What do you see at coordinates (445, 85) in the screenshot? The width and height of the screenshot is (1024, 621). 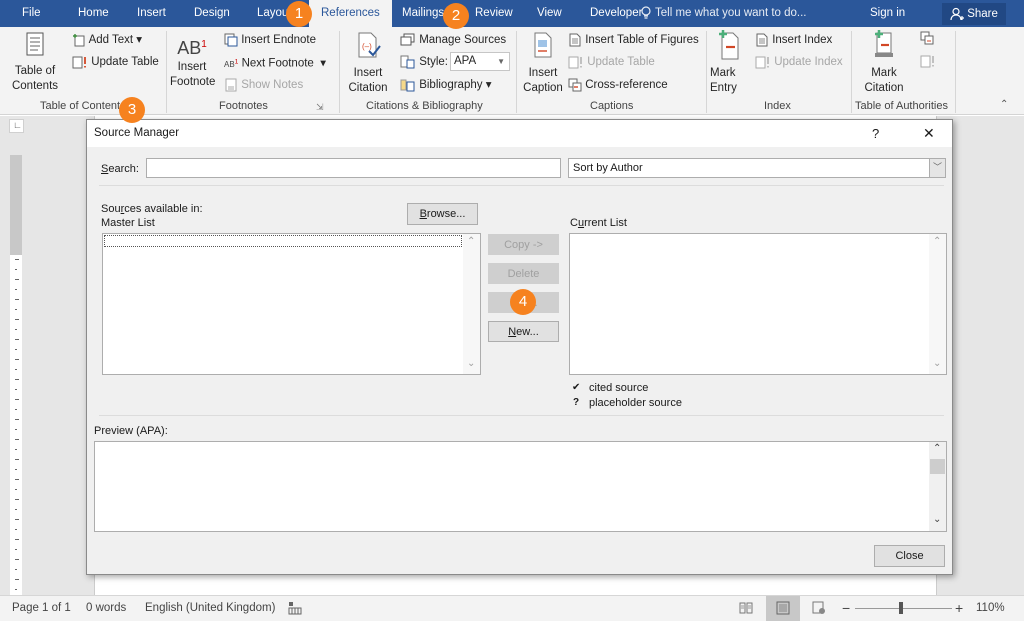 I see `bibliography-button: Bibliography ▾` at bounding box center [445, 85].